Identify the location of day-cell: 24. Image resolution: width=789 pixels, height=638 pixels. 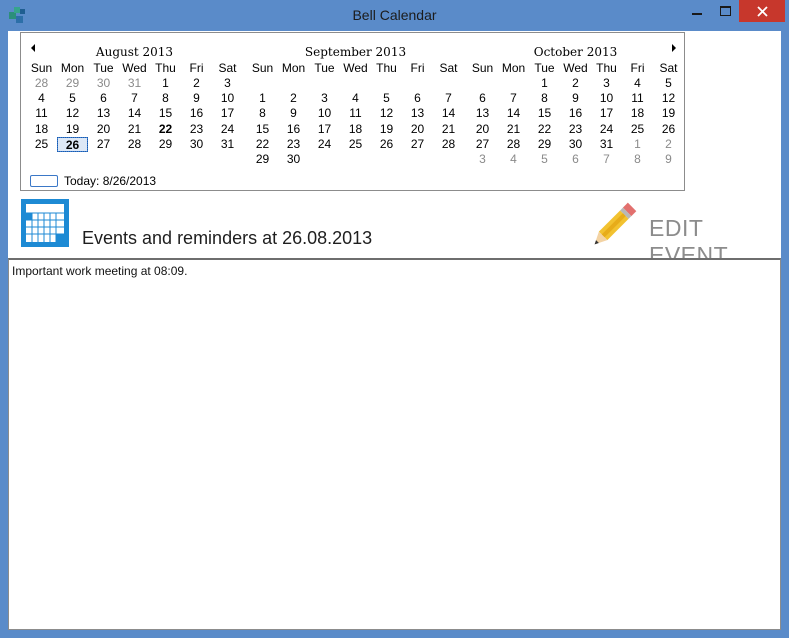
(227, 129).